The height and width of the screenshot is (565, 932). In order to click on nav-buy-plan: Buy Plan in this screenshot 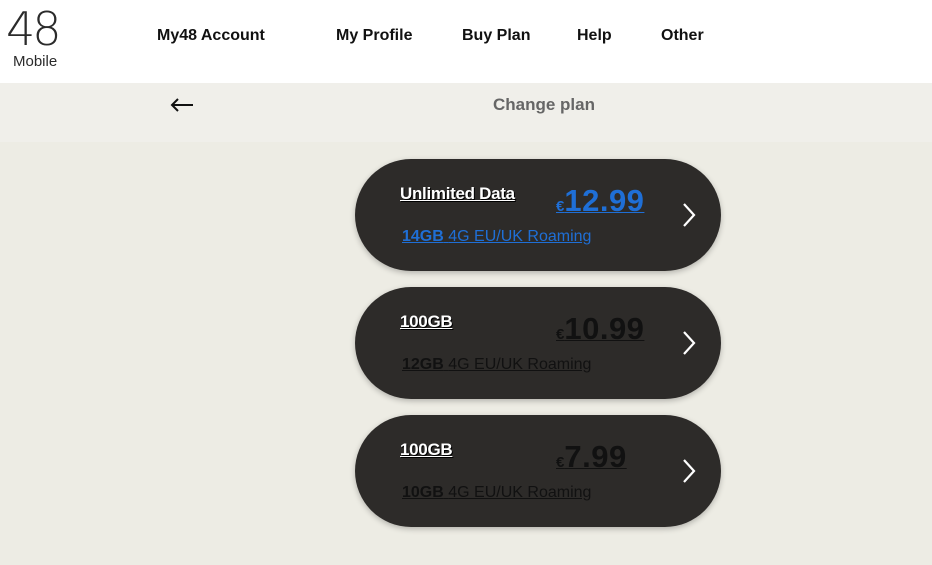, I will do `click(496, 36)`.